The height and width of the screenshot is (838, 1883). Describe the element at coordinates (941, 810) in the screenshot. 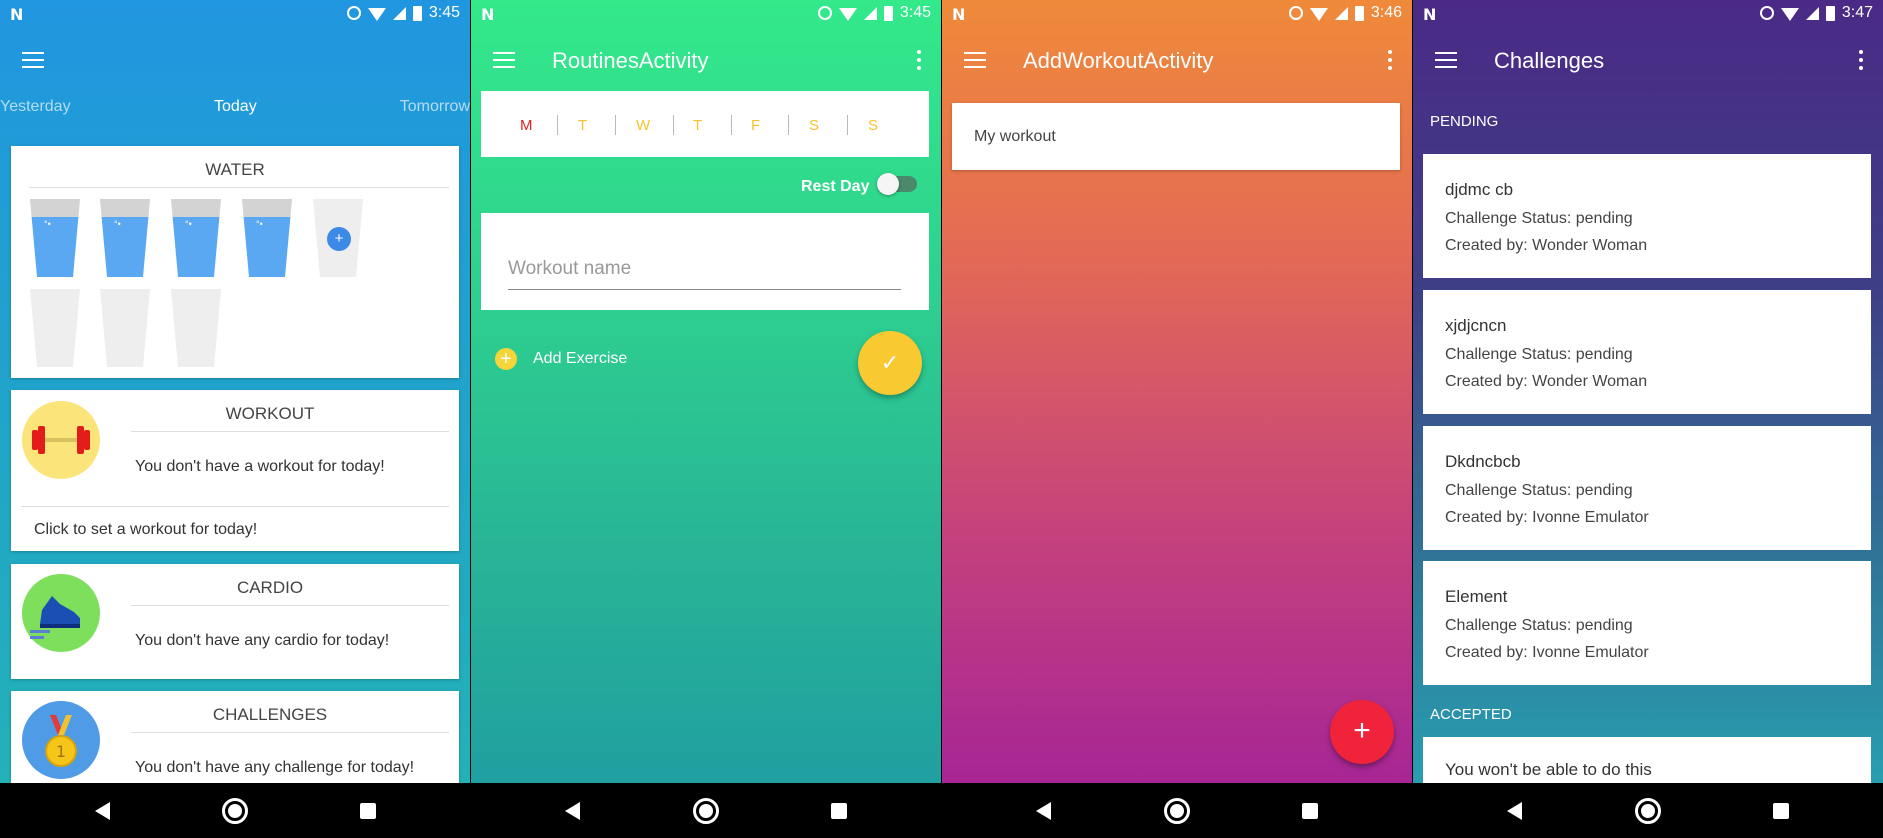

I see `system-nav-bar` at that location.